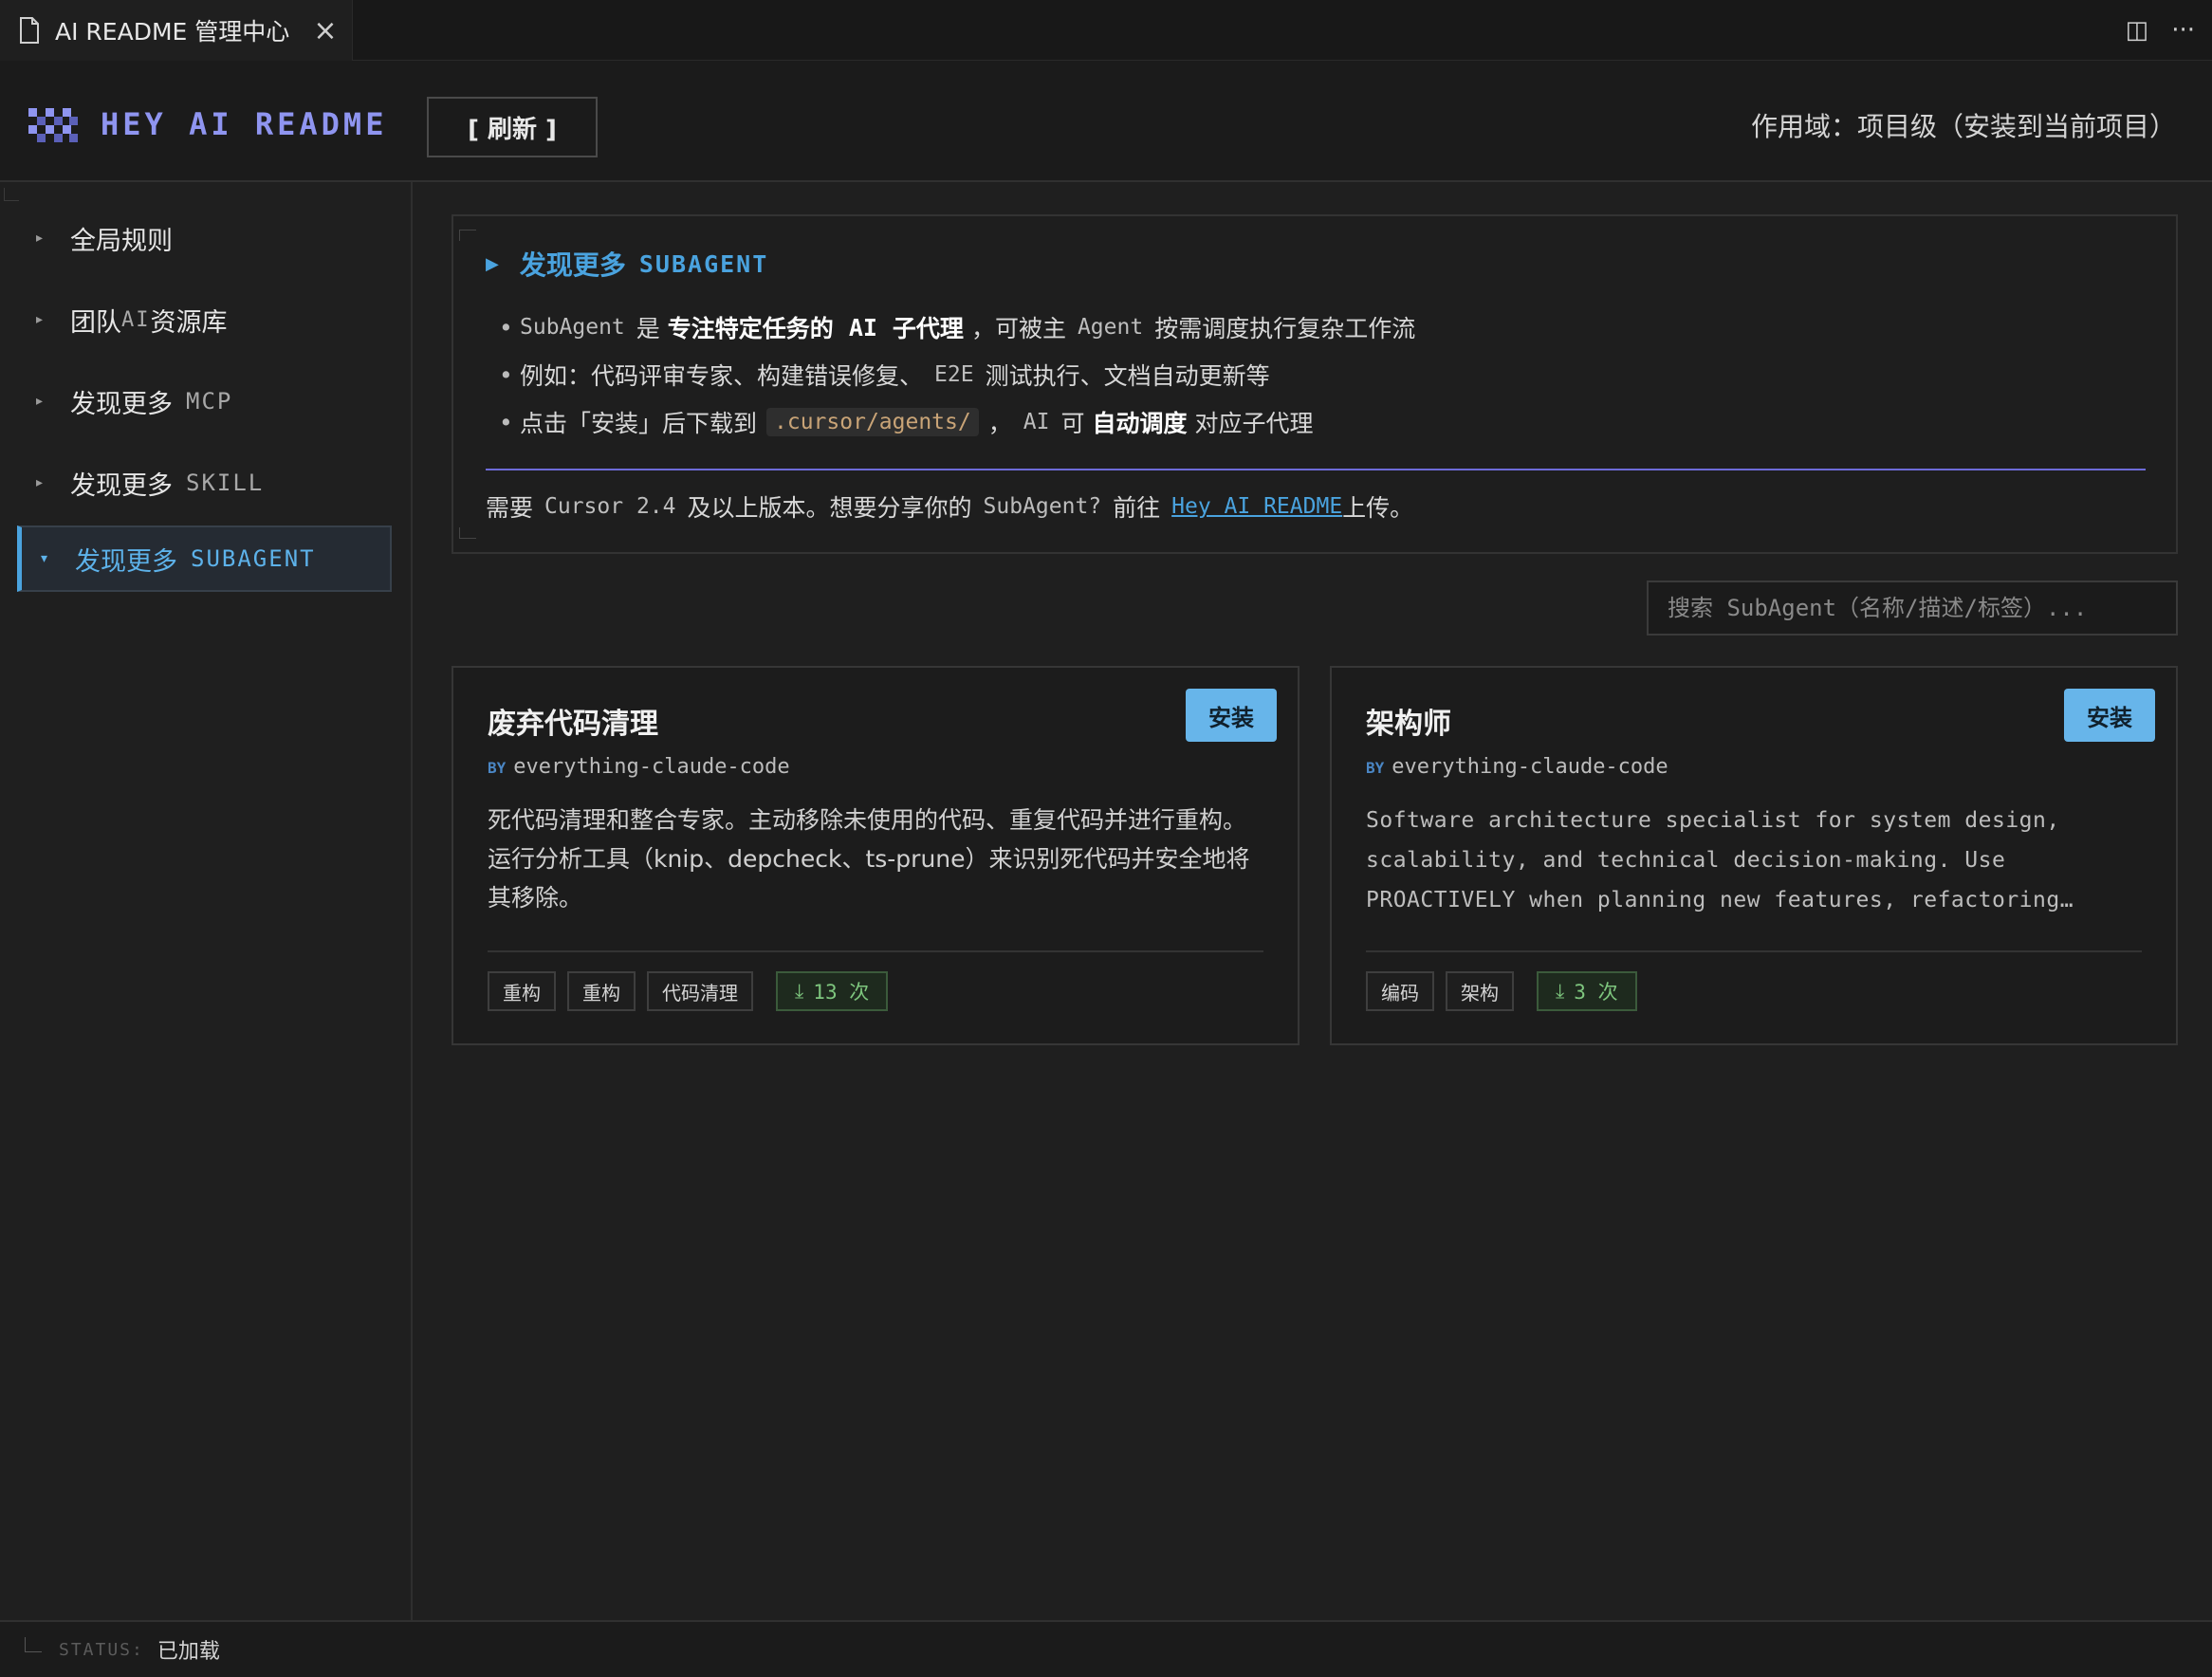 The width and height of the screenshot is (2212, 1677). Describe the element at coordinates (2183, 30) in the screenshot. I see `more-actions-icon: ···` at that location.